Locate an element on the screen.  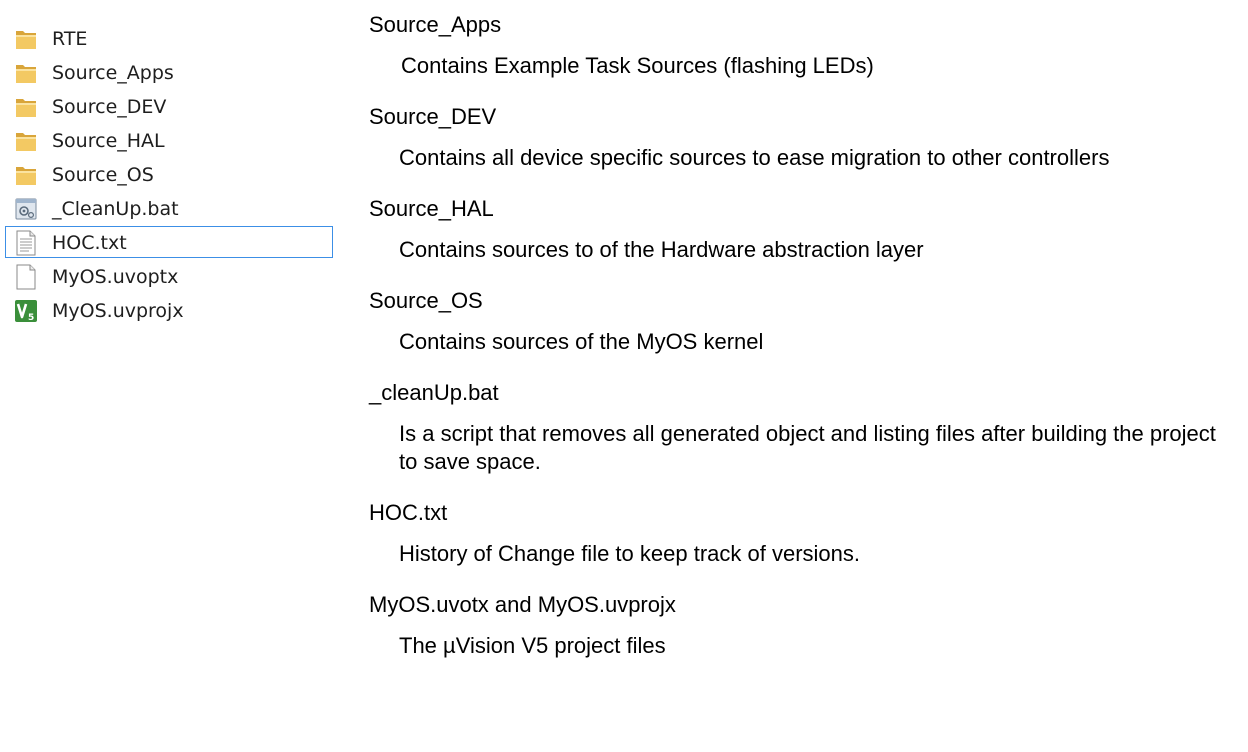
file-name: MyOS.uvoptx is located at coordinates (115, 277).